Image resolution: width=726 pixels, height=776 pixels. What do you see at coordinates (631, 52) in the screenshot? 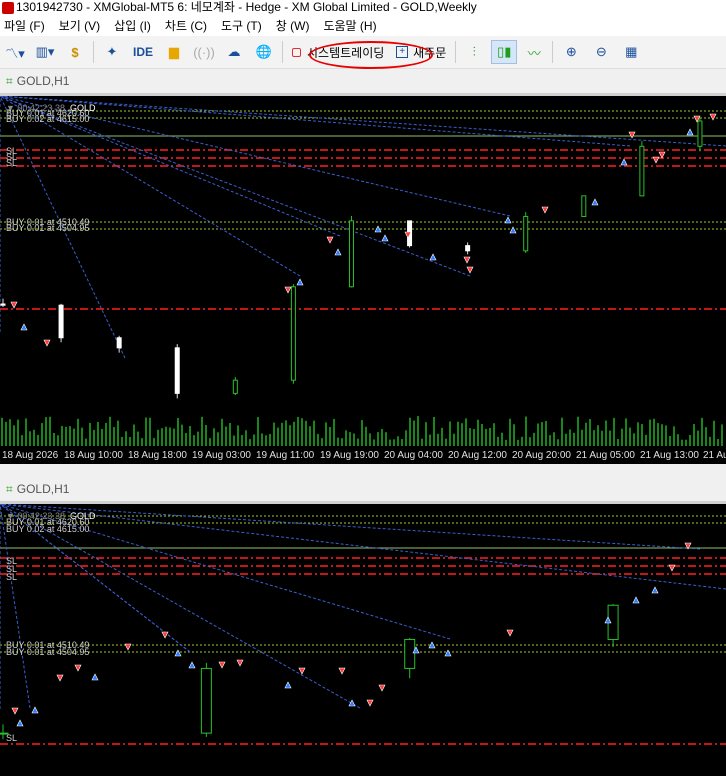
I see `tile-windows-icon: ▦` at bounding box center [631, 52].